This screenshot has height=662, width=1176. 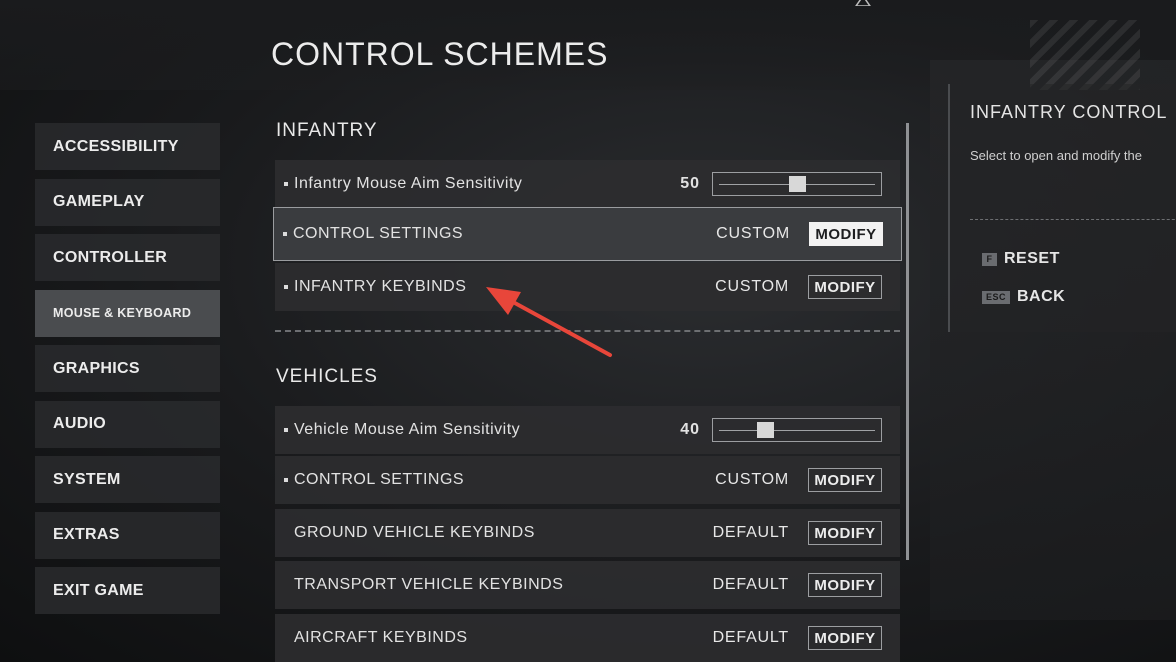 I want to click on background-texture, so click(x=1085, y=55).